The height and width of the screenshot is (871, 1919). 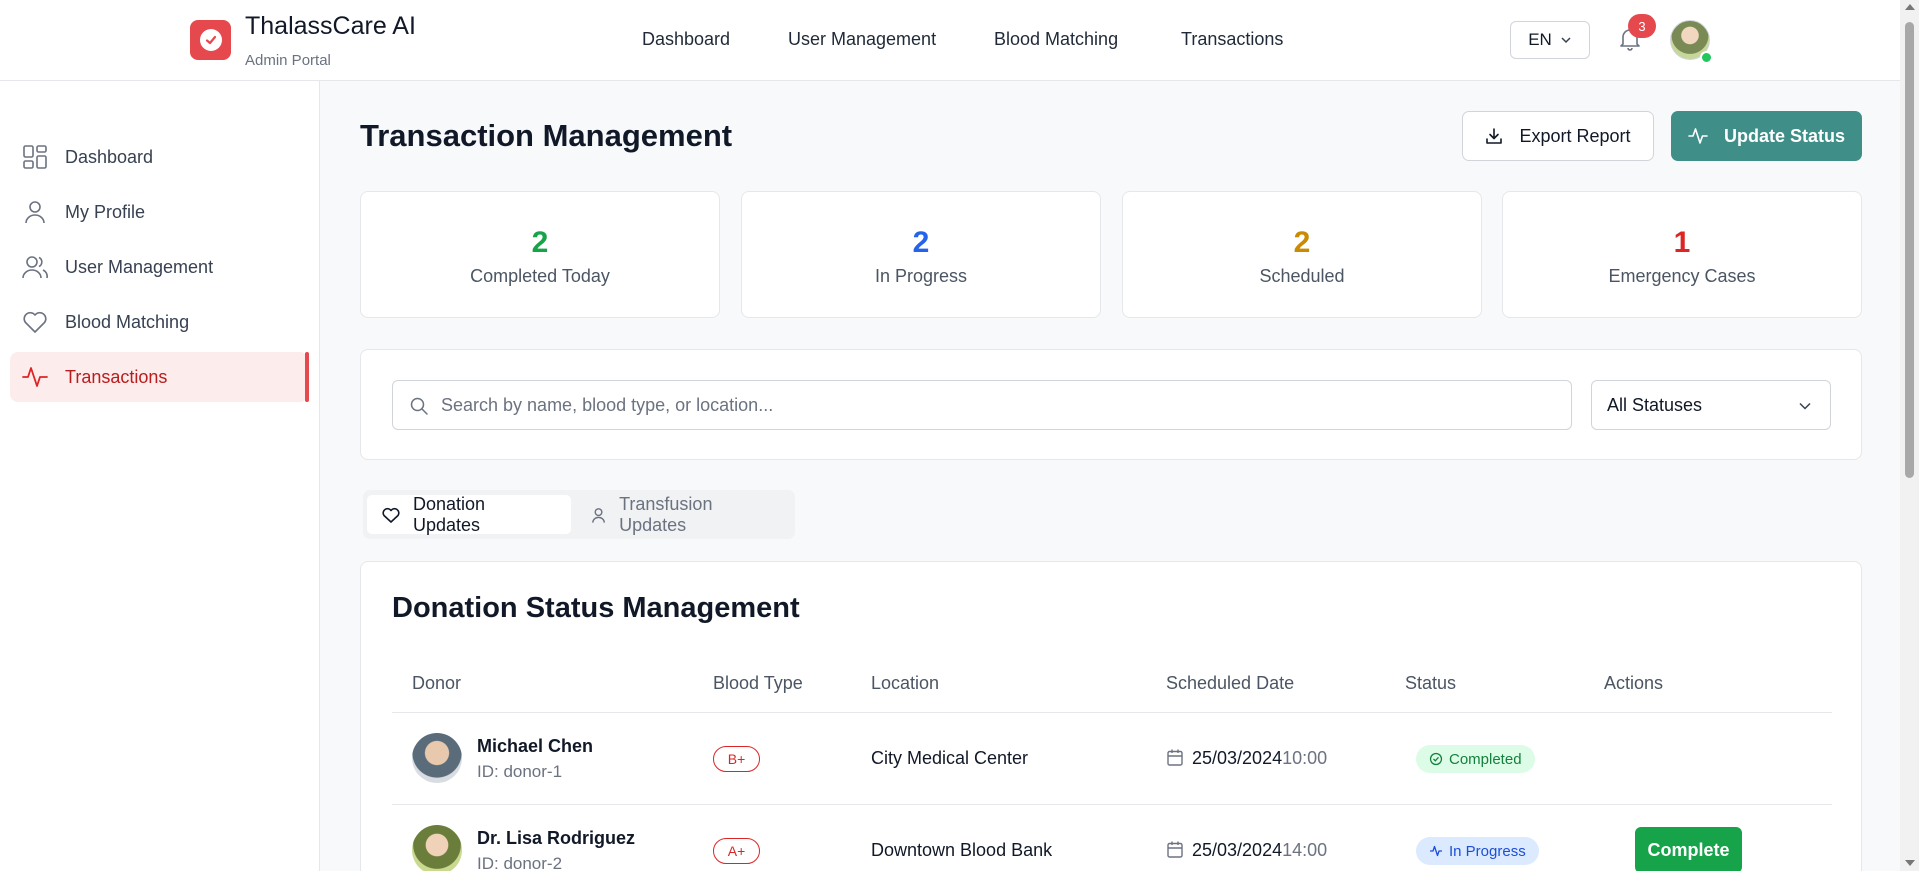 I want to click on users-icon, so click(x=35, y=267).